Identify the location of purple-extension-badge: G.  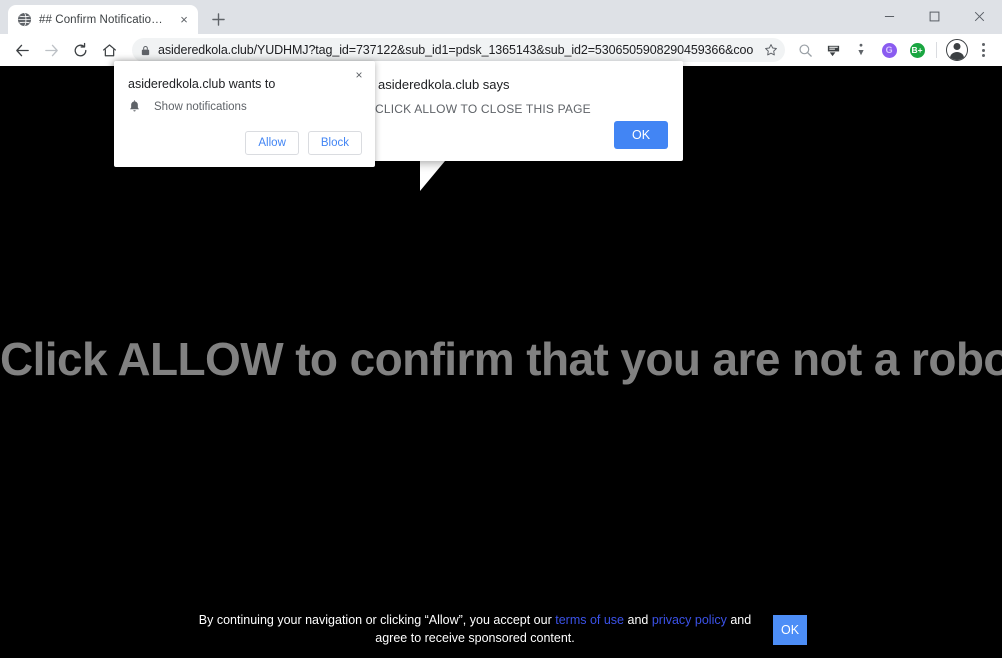
(889, 50).